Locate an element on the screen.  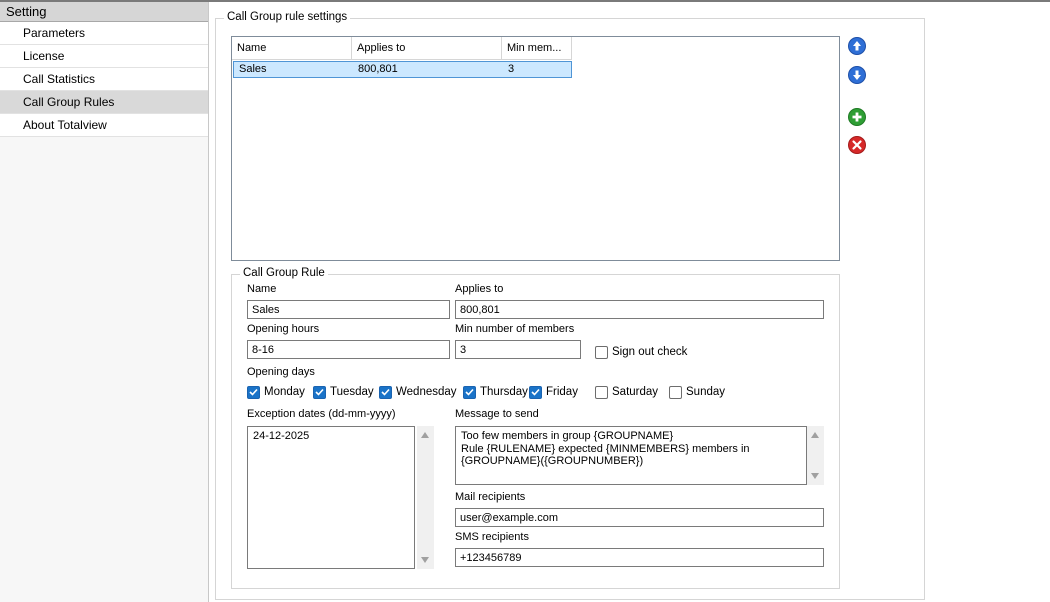
day-sunday-checkbox: Sunday is located at coordinates (697, 392).